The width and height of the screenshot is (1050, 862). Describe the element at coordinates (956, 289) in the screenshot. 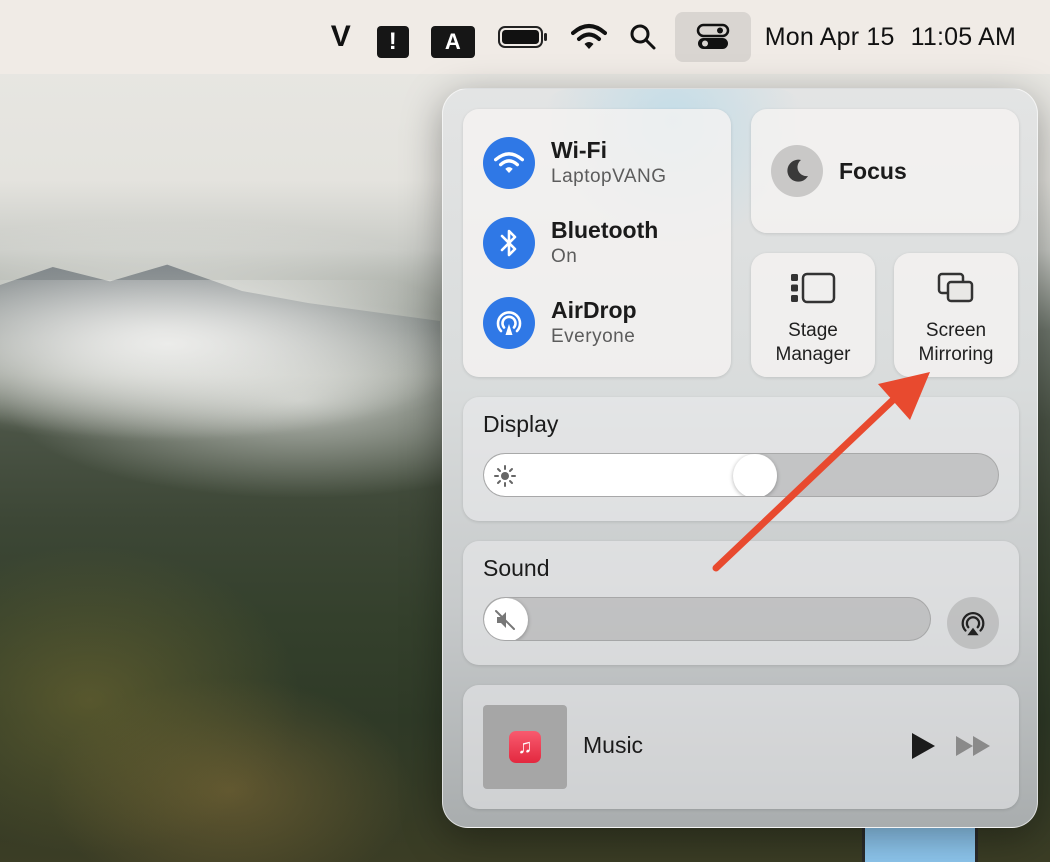

I see `screen-mirroring-icon` at that location.